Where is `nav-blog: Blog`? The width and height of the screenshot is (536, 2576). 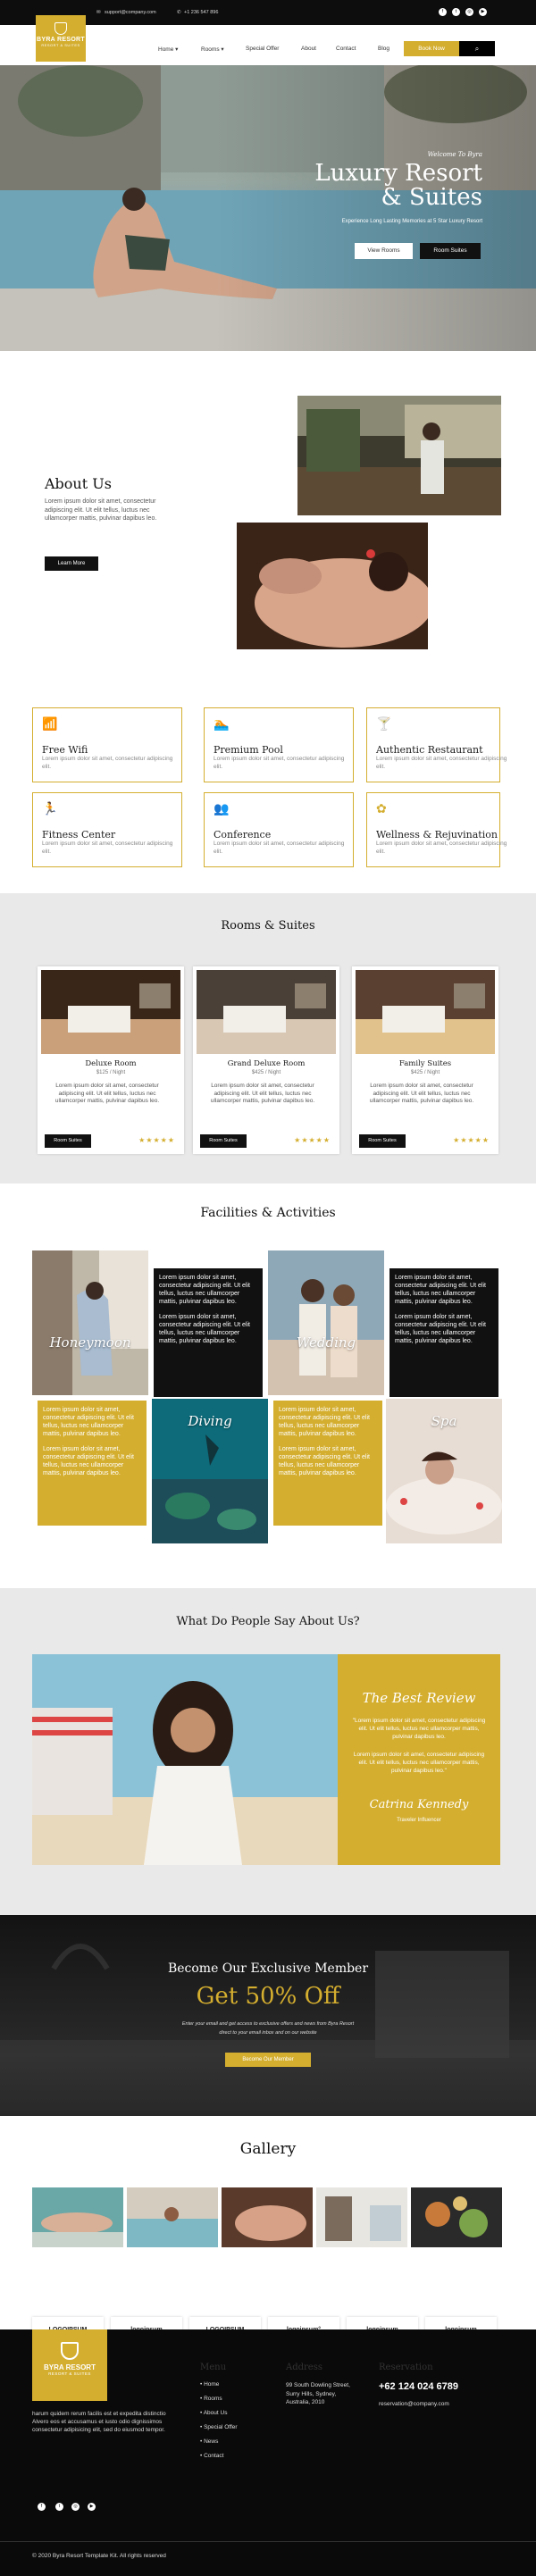
nav-blog: Blog is located at coordinates (383, 49).